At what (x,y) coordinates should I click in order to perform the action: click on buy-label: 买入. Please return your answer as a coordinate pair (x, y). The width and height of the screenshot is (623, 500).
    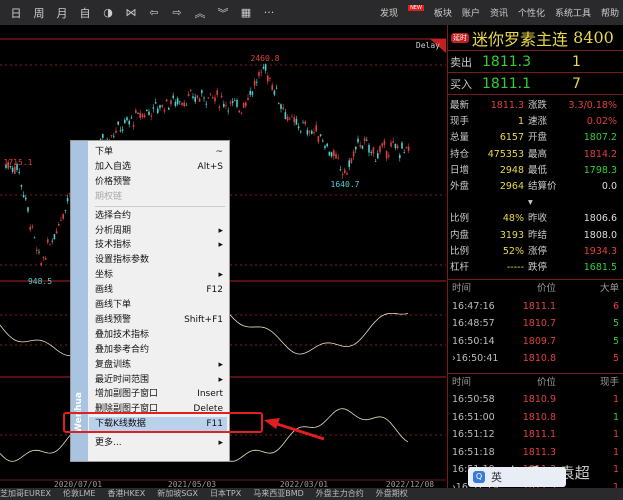
    Looking at the image, I should click on (461, 84).